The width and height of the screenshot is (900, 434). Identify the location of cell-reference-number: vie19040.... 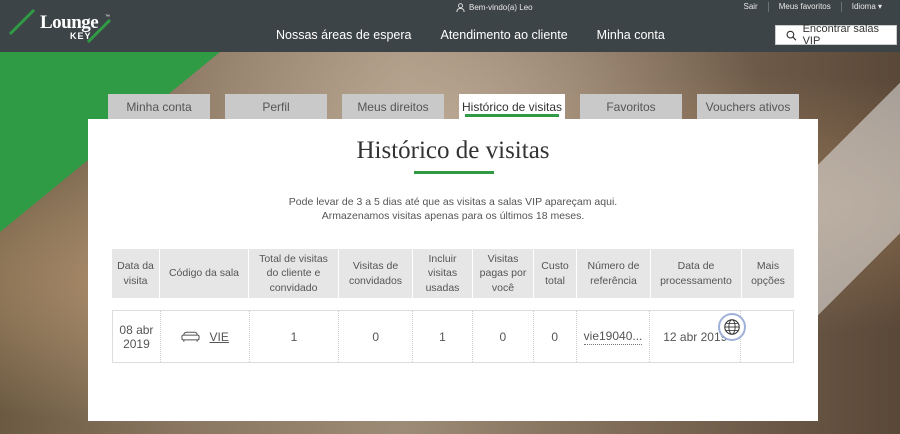
(614, 336).